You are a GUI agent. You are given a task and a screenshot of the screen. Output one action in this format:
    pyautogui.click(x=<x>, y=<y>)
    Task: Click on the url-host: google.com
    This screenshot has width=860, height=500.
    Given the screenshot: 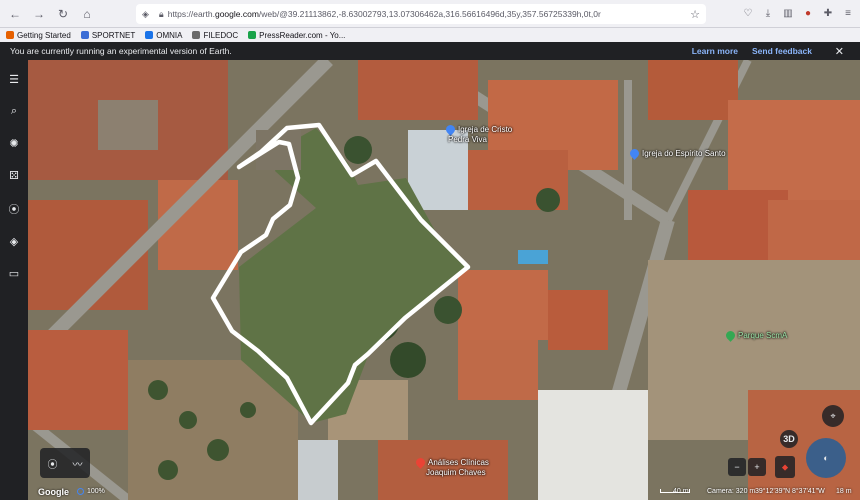 What is the action you would take?
    pyautogui.click(x=236, y=14)
    